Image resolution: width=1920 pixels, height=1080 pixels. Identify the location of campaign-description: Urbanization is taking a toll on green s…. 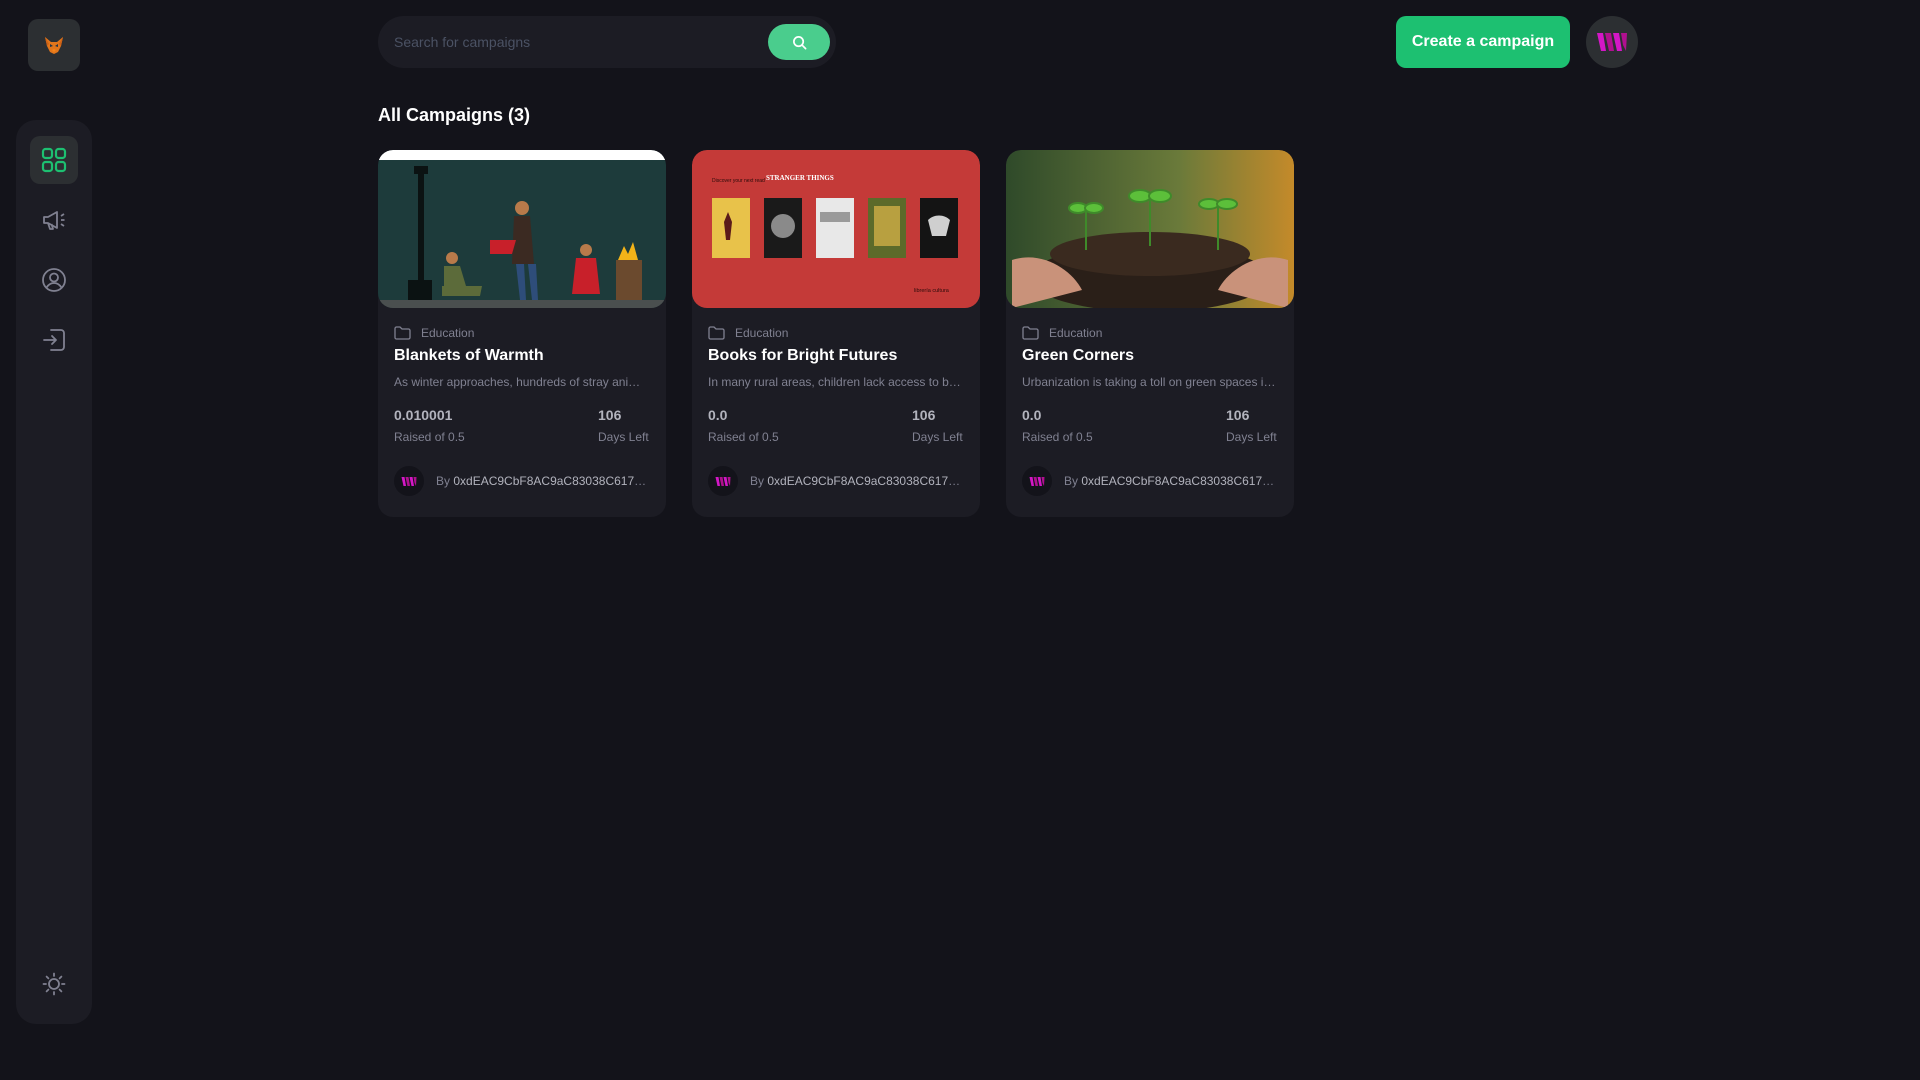
(1150, 382).